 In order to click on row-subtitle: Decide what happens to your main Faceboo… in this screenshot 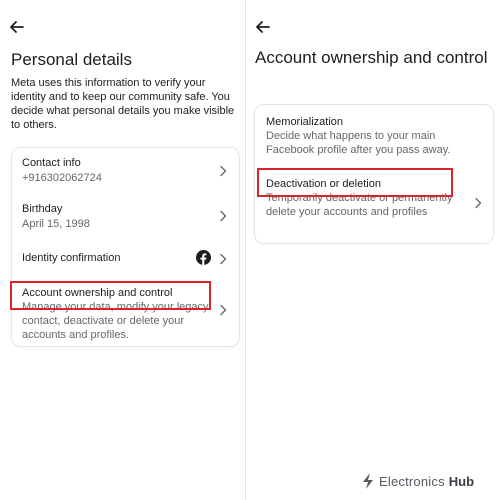, I will do `click(358, 143)`.